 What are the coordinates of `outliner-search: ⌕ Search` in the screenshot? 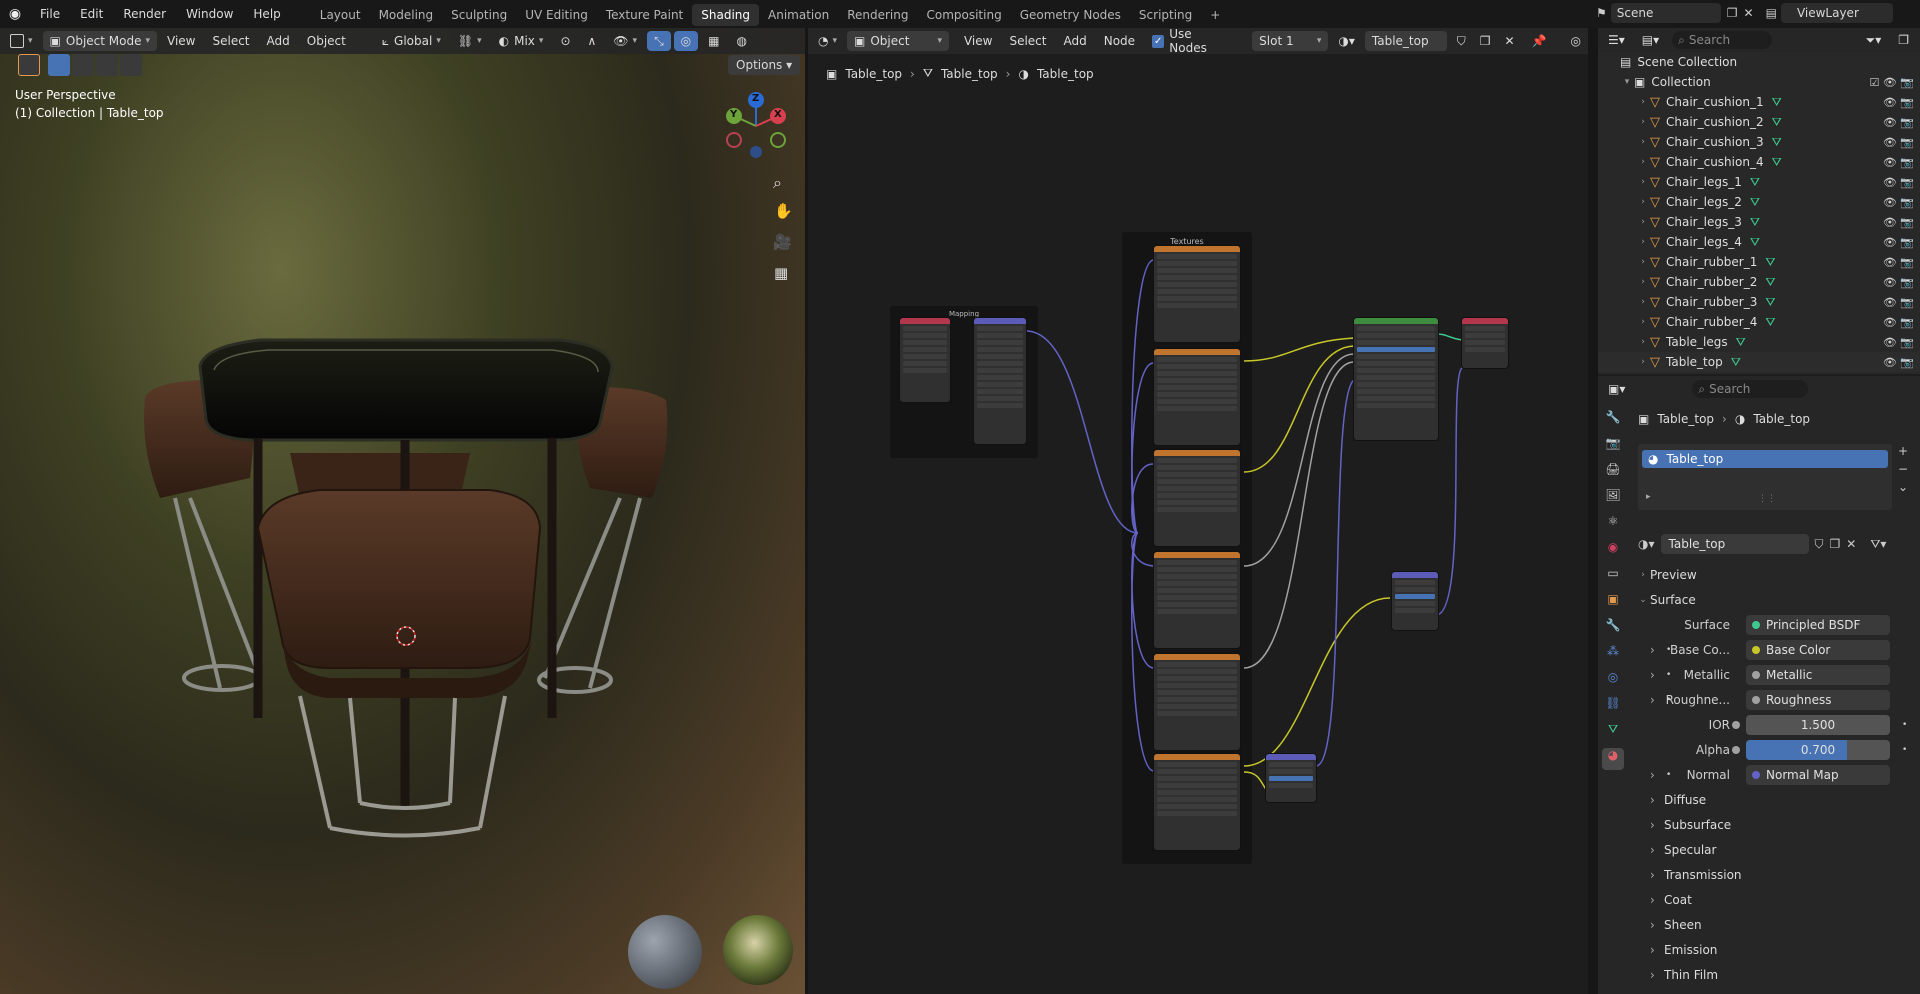 It's located at (1722, 40).